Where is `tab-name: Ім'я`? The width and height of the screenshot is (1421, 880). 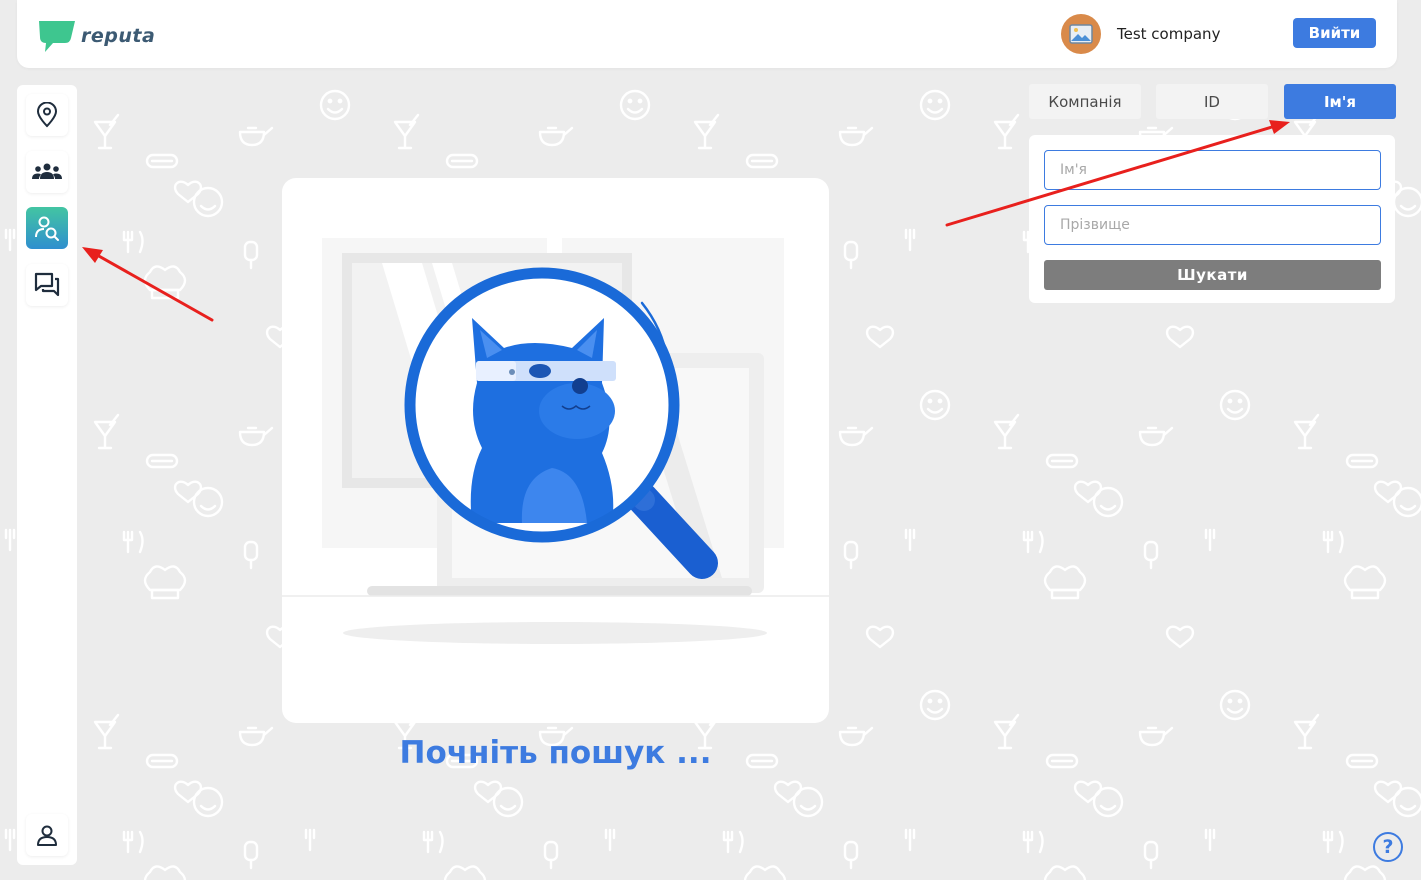
tab-name: Ім'я is located at coordinates (1340, 101).